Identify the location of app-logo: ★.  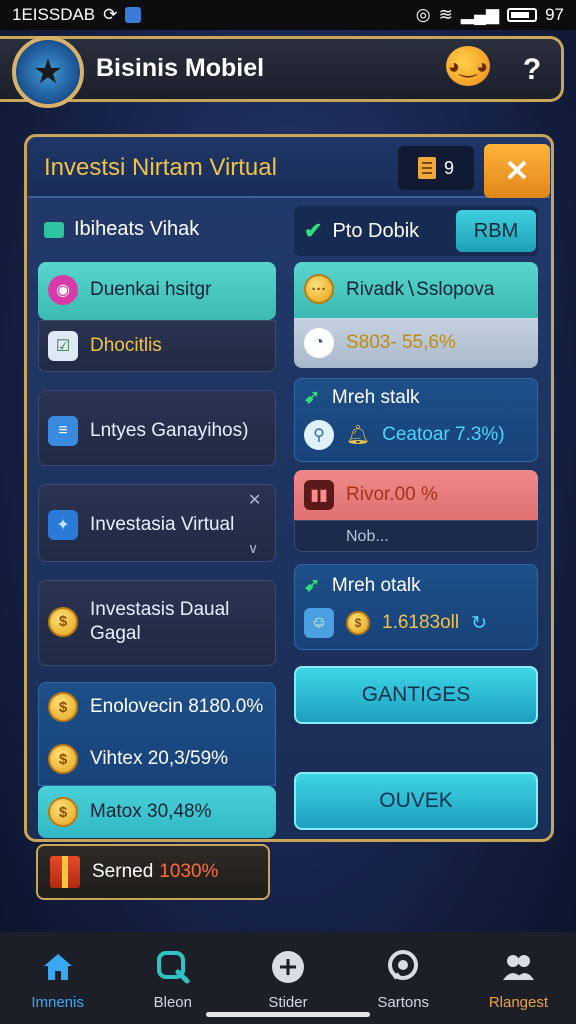
(48, 72).